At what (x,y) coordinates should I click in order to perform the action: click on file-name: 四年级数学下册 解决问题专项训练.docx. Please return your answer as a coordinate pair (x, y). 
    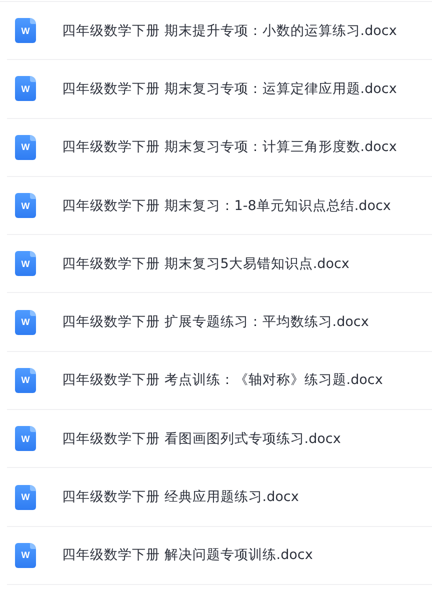
    Looking at the image, I should click on (187, 555).